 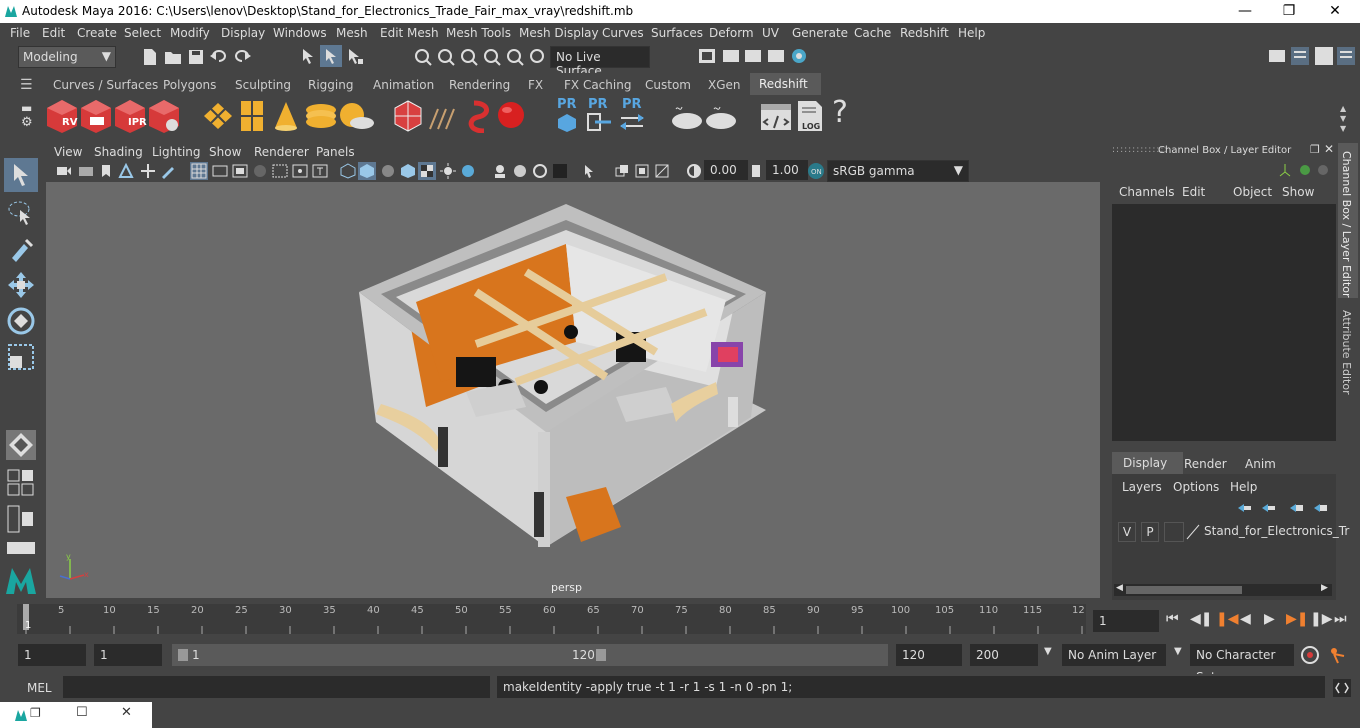 I want to click on four-view-layout-icon, so click(x=21, y=483).